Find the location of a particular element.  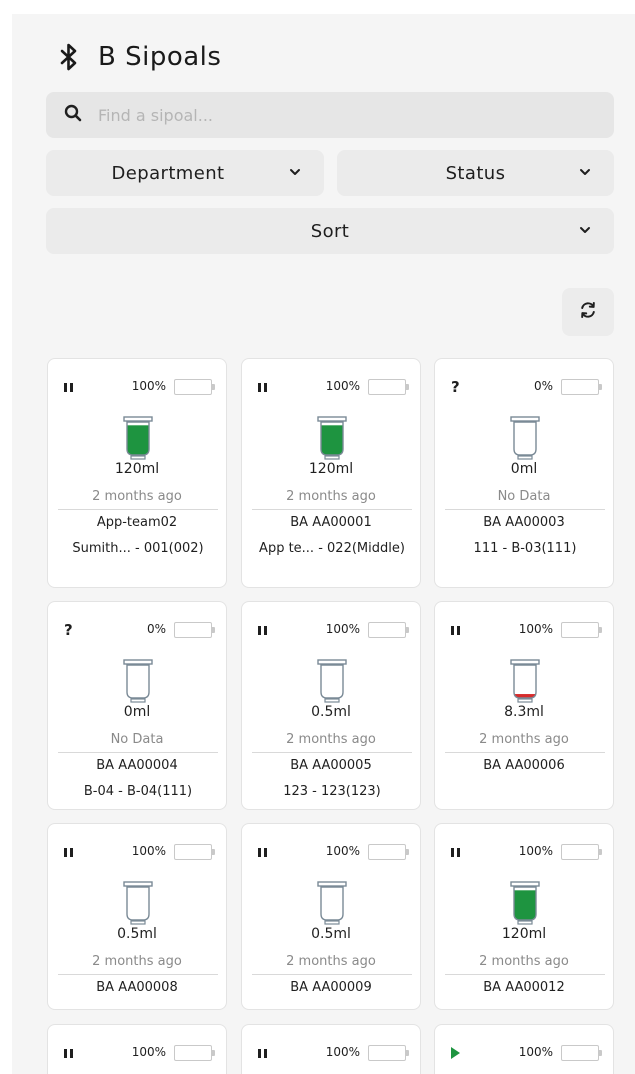

sort-dropdown-label: Sort is located at coordinates (330, 231).